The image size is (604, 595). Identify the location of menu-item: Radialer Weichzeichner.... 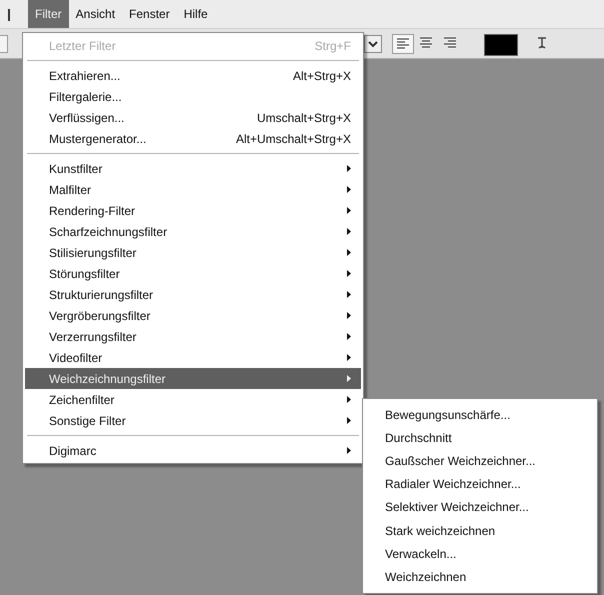
(480, 484).